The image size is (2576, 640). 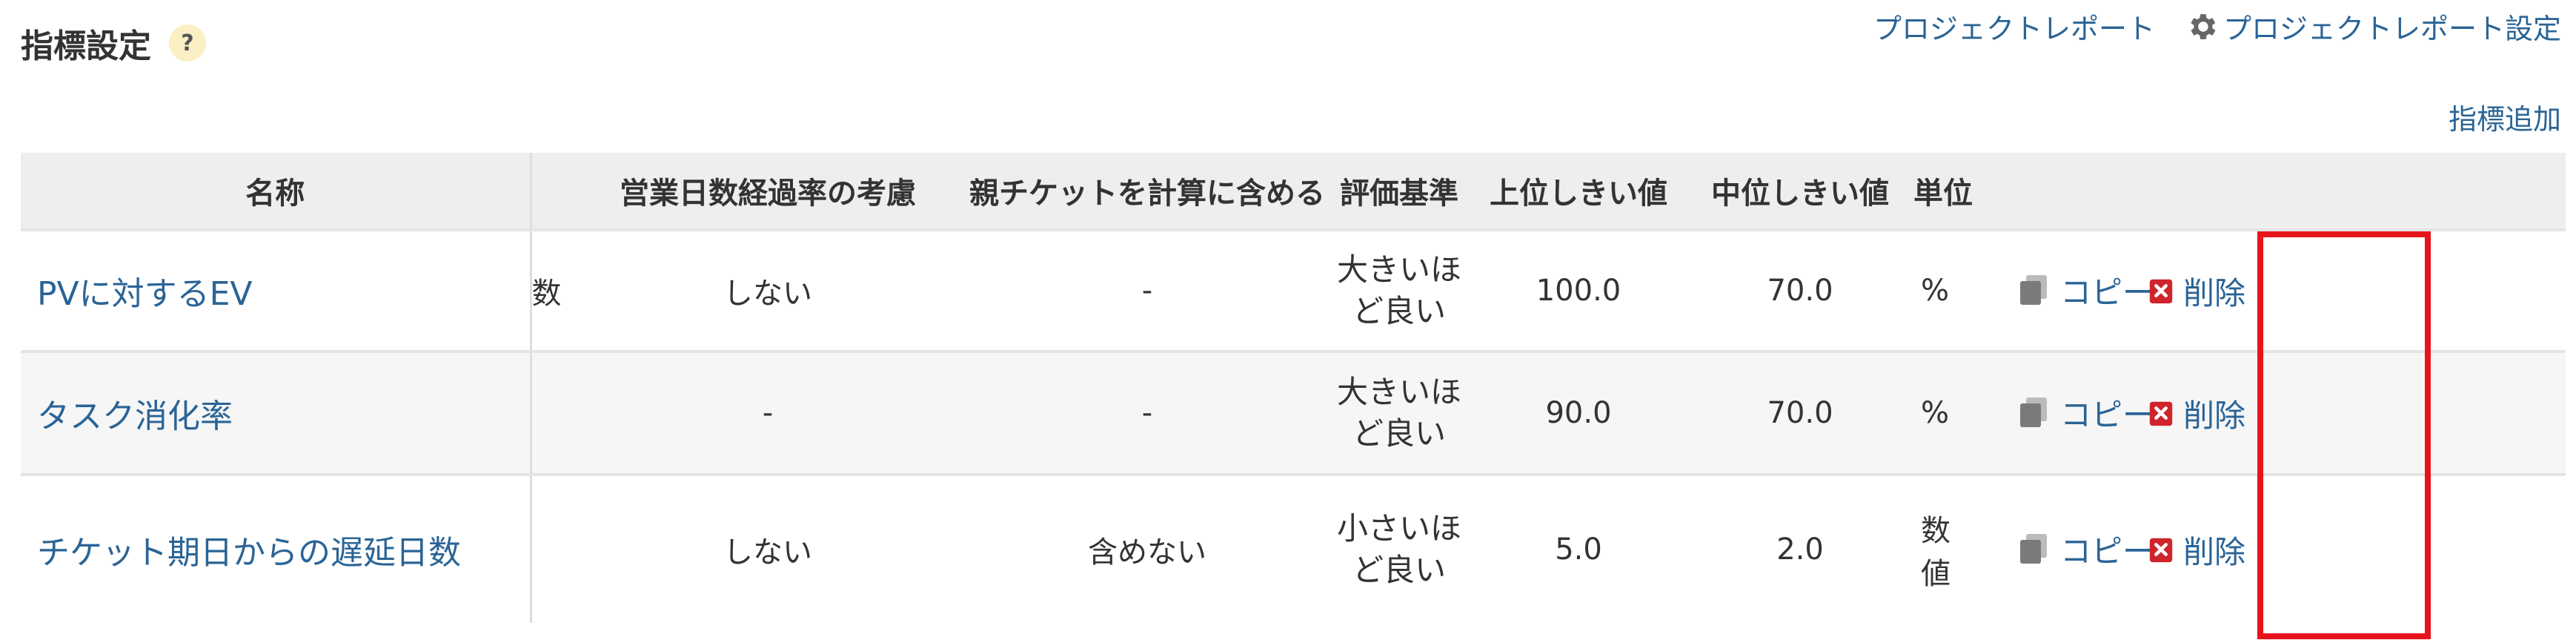 What do you see at coordinates (2217, 26) in the screenshot?
I see `top-links: プロジェクトレポート プロジェクトレポート設定` at bounding box center [2217, 26].